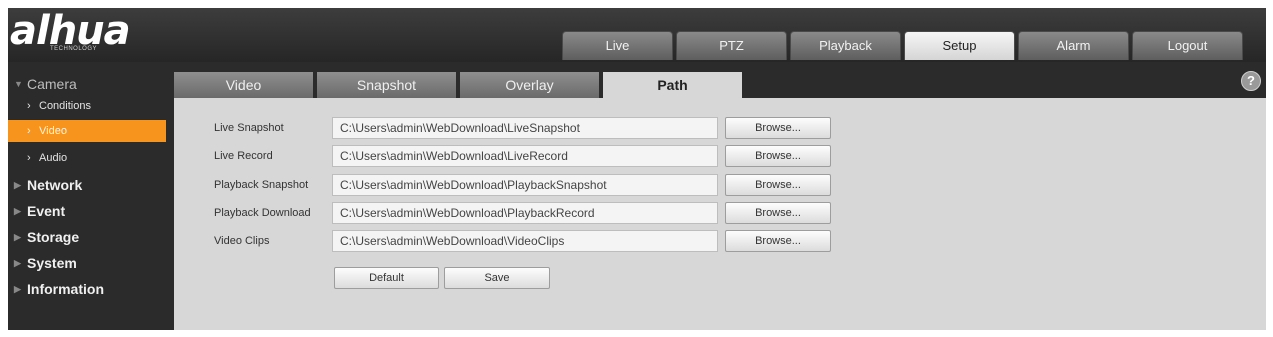  I want to click on path-field: C:\Users\admin\WebDownload\LiveSnapshot, so click(525, 128).